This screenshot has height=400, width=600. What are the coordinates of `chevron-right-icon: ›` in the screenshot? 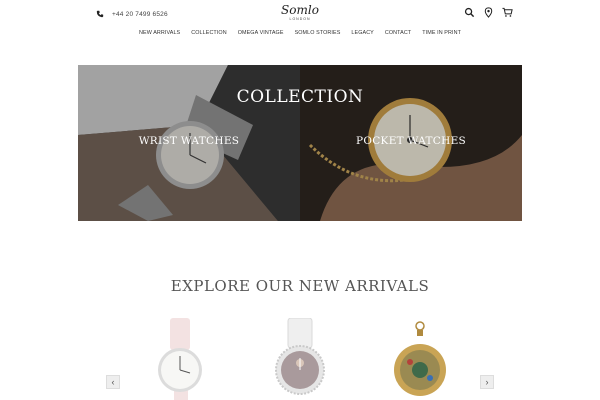 It's located at (487, 382).